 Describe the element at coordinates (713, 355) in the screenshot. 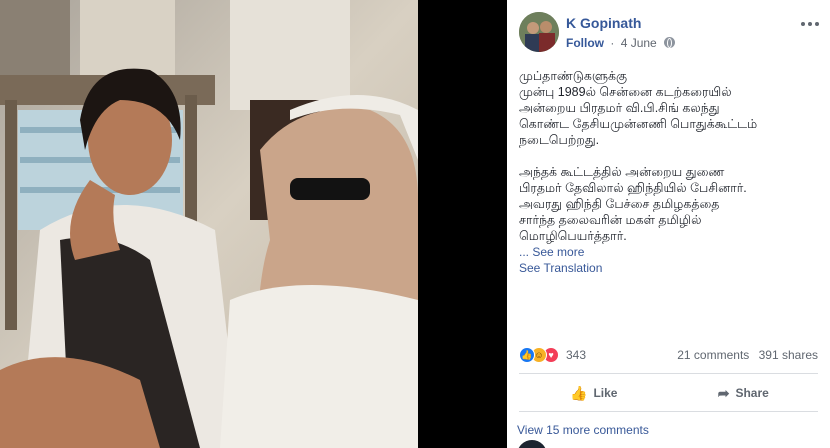

I see `comments-count: 21 comments` at that location.